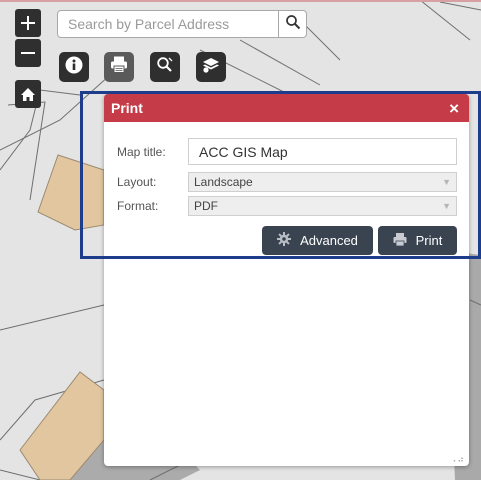 This screenshot has height=480, width=481. What do you see at coordinates (329, 240) in the screenshot?
I see `advanced-button-label: Advanced` at bounding box center [329, 240].